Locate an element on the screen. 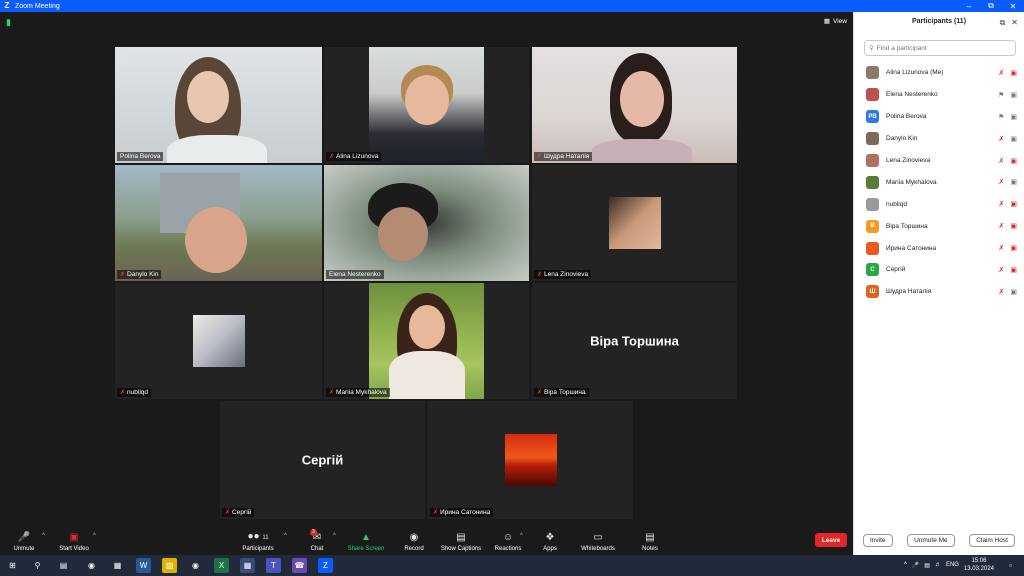 This screenshot has width=1024, height=576. participant-name: Polina Berova is located at coordinates (906, 117).